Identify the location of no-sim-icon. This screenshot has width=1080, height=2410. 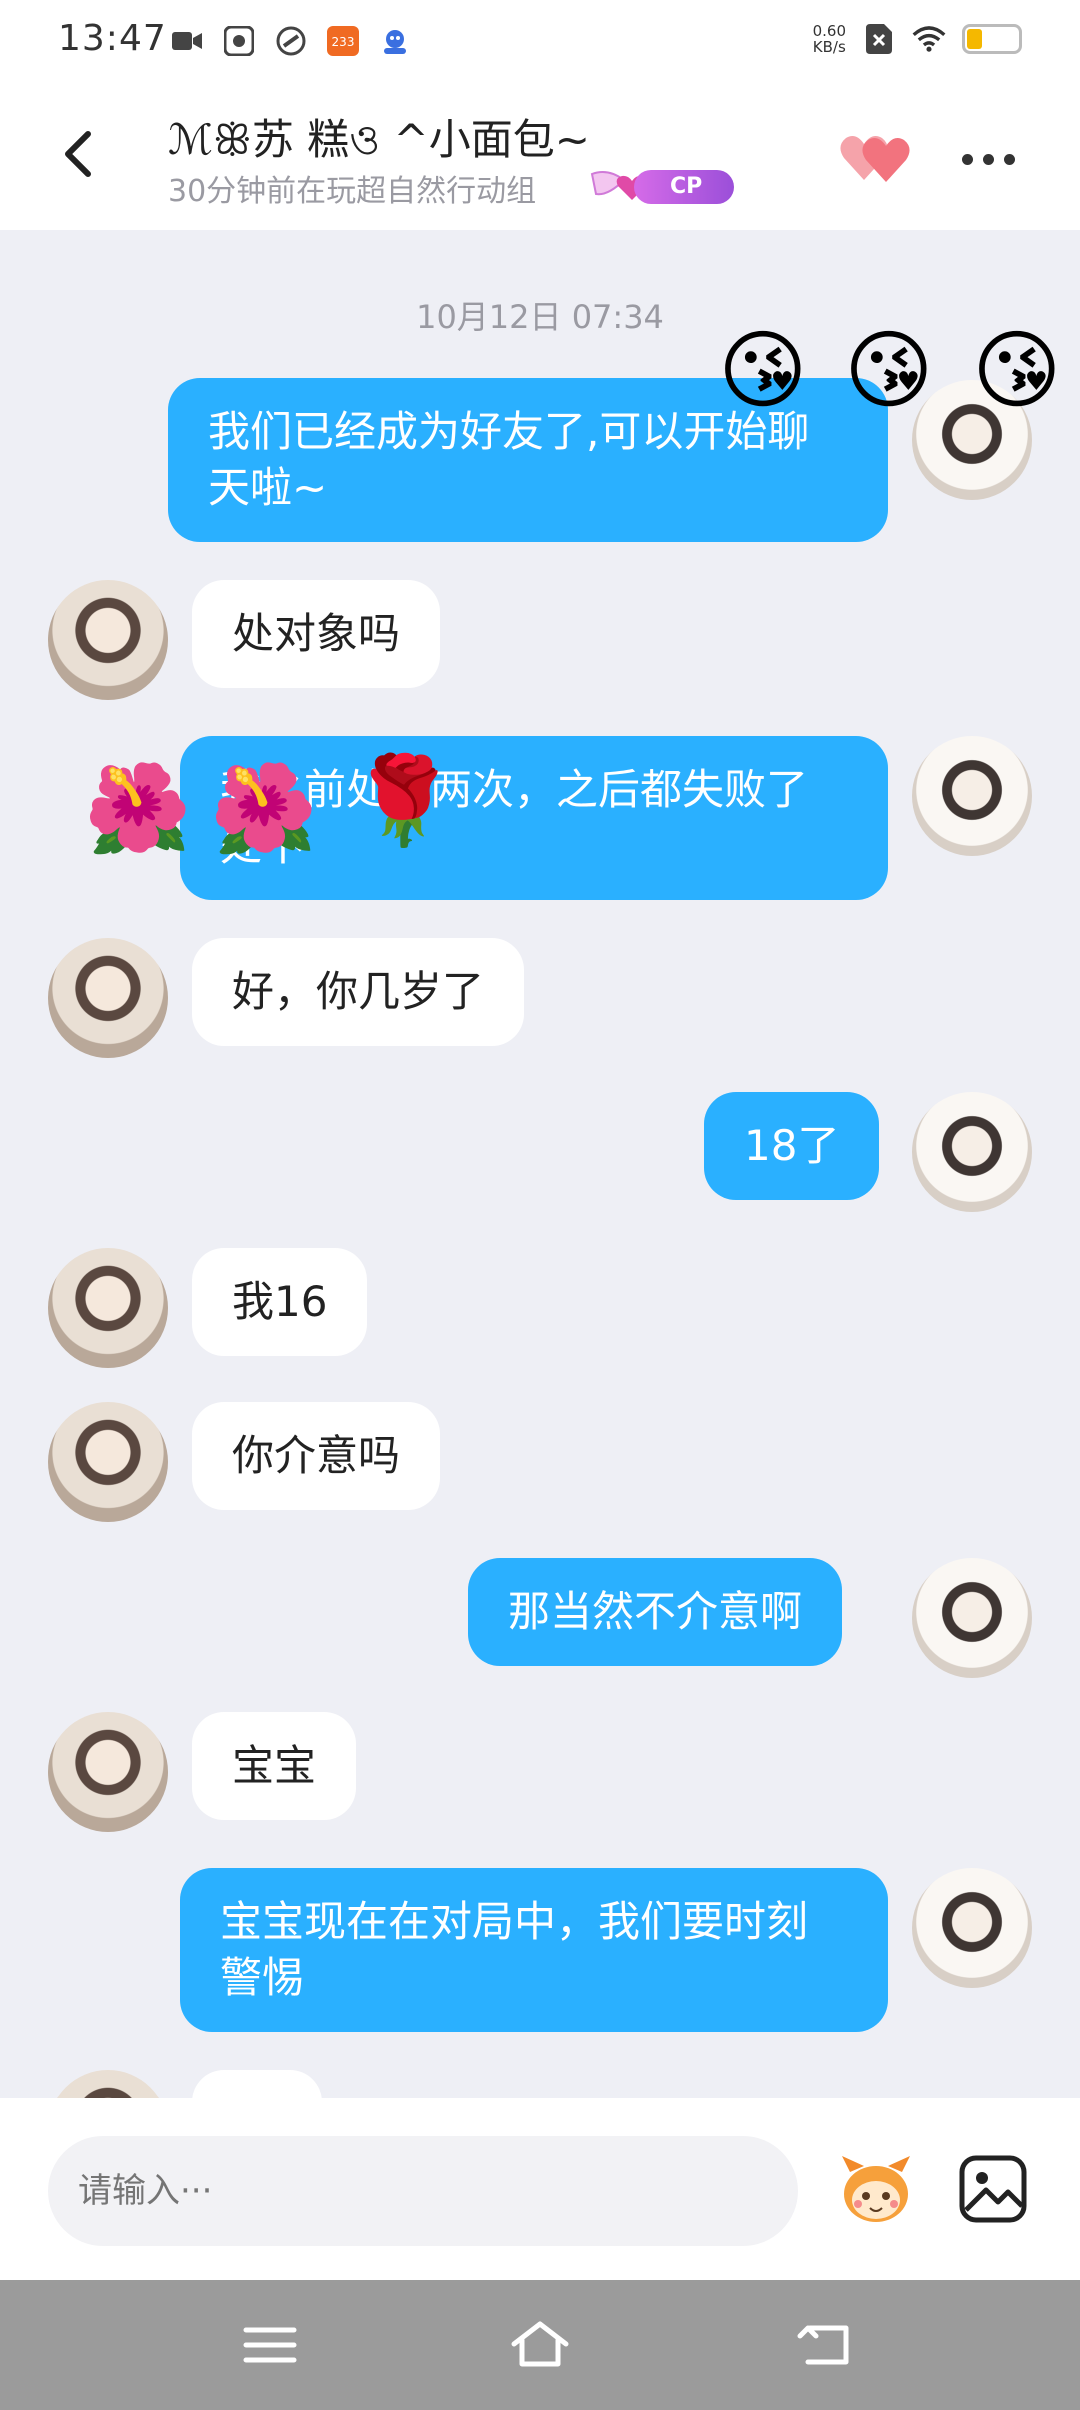
(879, 39).